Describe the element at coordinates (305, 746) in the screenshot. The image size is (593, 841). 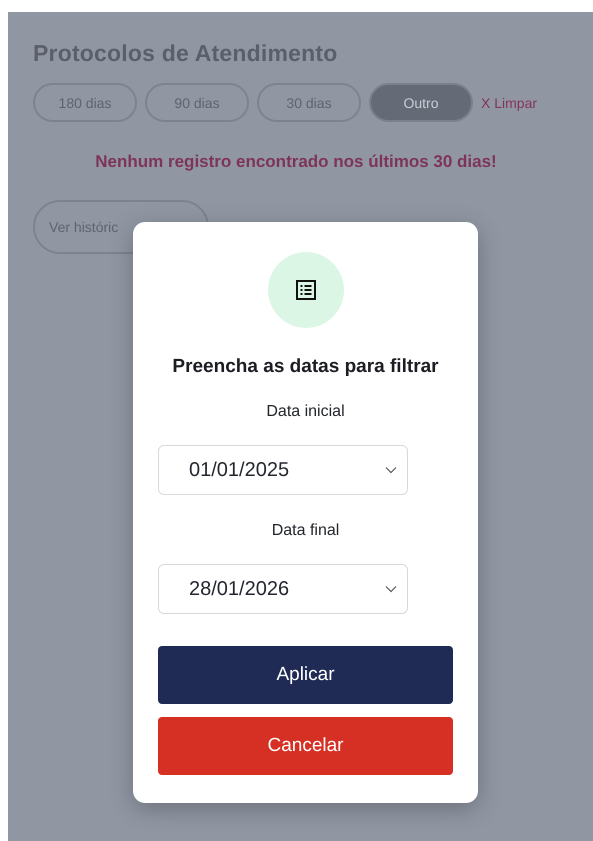
I see `cancel-button: Cancelar` at that location.